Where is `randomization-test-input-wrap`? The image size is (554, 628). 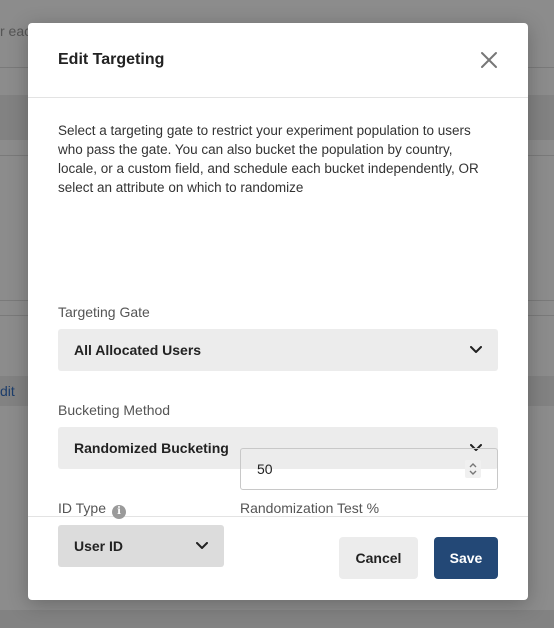 randomization-test-input-wrap is located at coordinates (369, 469).